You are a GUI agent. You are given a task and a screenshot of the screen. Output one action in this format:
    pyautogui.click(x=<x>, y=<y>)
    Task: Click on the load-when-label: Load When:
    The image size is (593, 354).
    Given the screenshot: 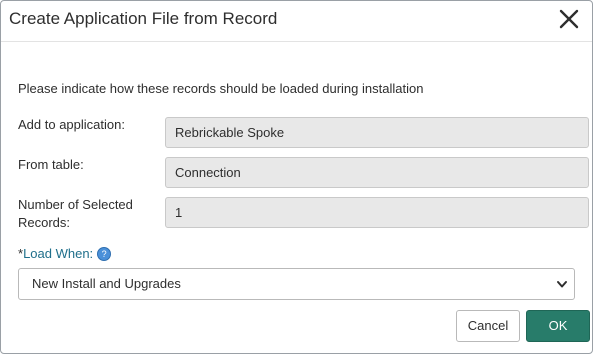 What is the action you would take?
    pyautogui.click(x=58, y=253)
    